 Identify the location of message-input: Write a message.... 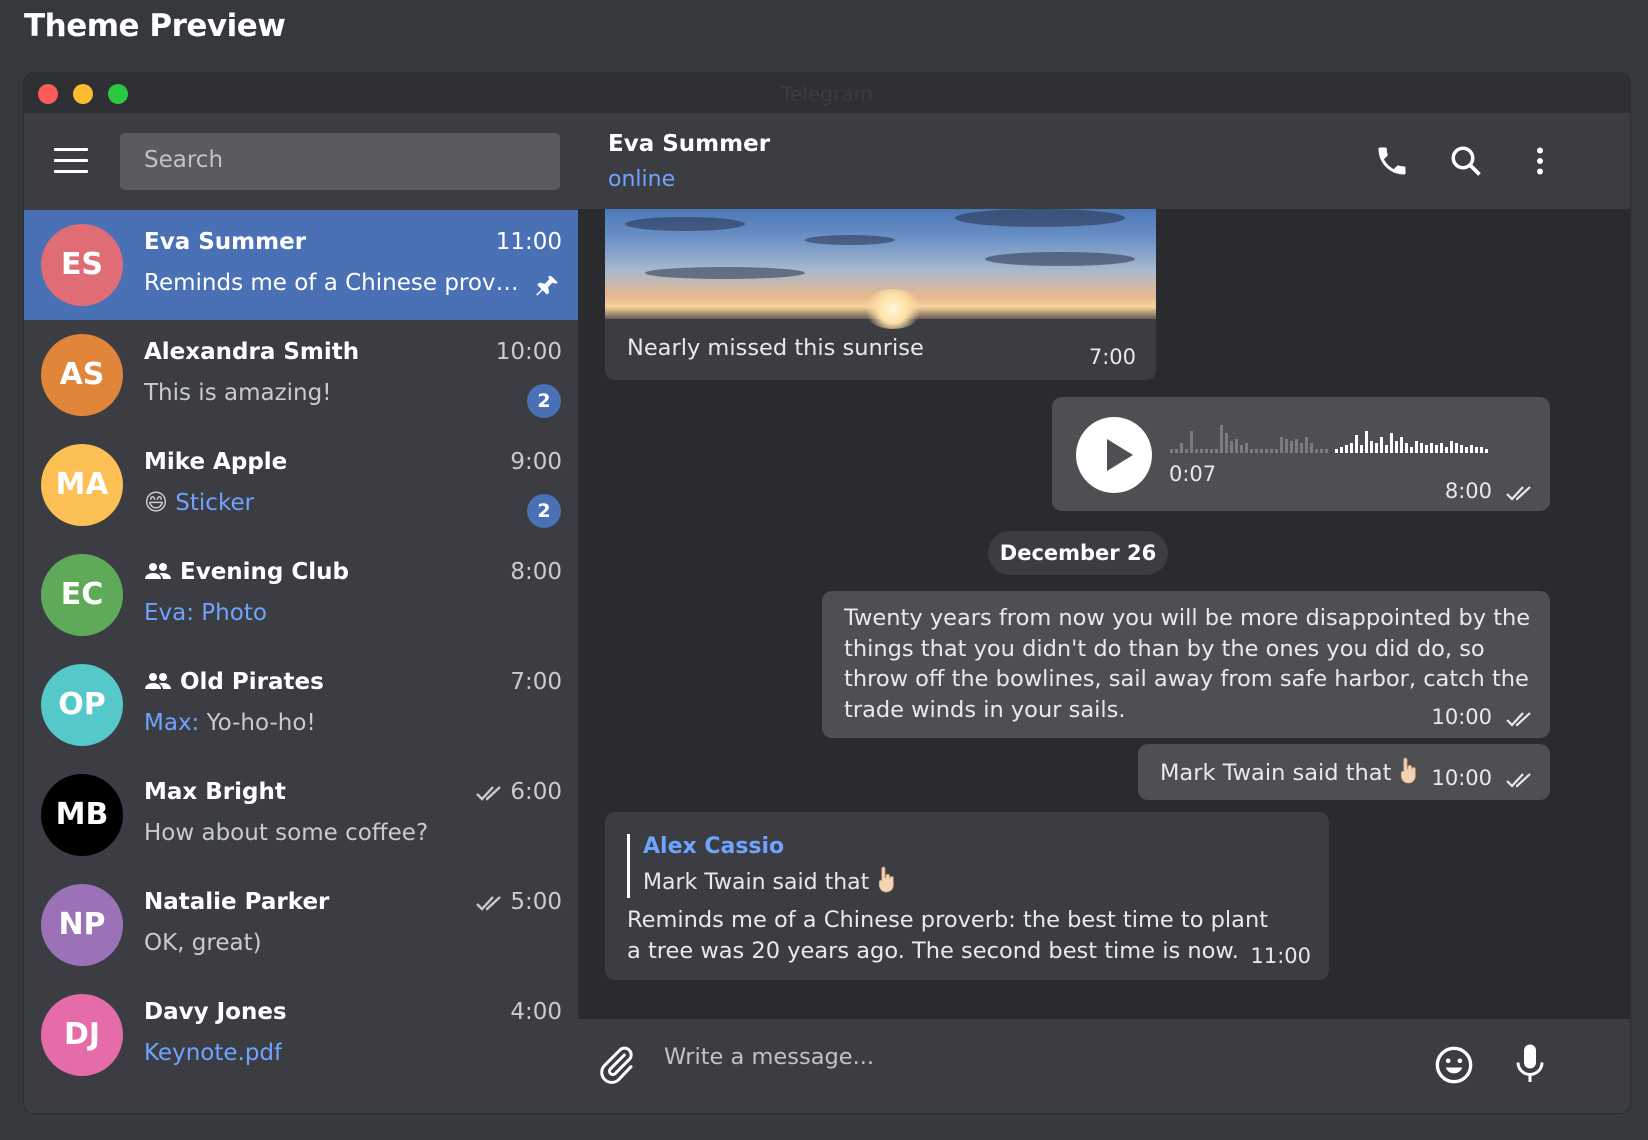
(769, 1057).